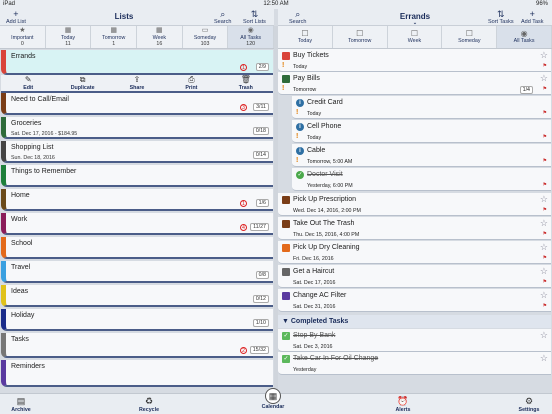  I want to click on calendar-label: Calendar, so click(273, 407).